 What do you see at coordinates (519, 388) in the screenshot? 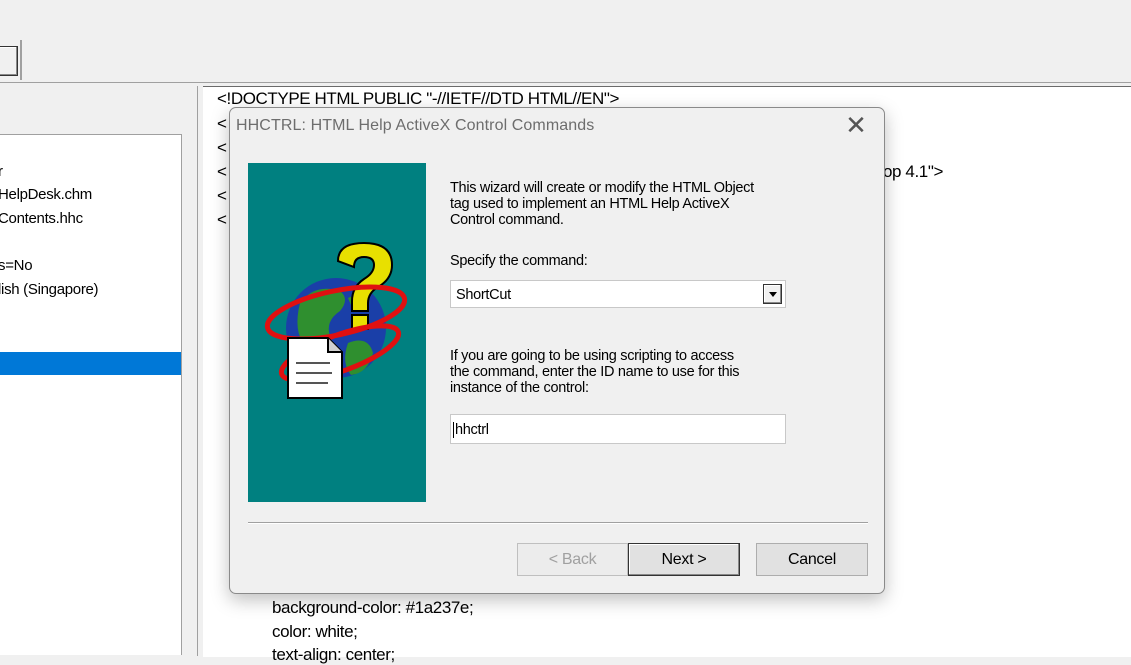
I see `id-label-line: instance of the control:` at bounding box center [519, 388].